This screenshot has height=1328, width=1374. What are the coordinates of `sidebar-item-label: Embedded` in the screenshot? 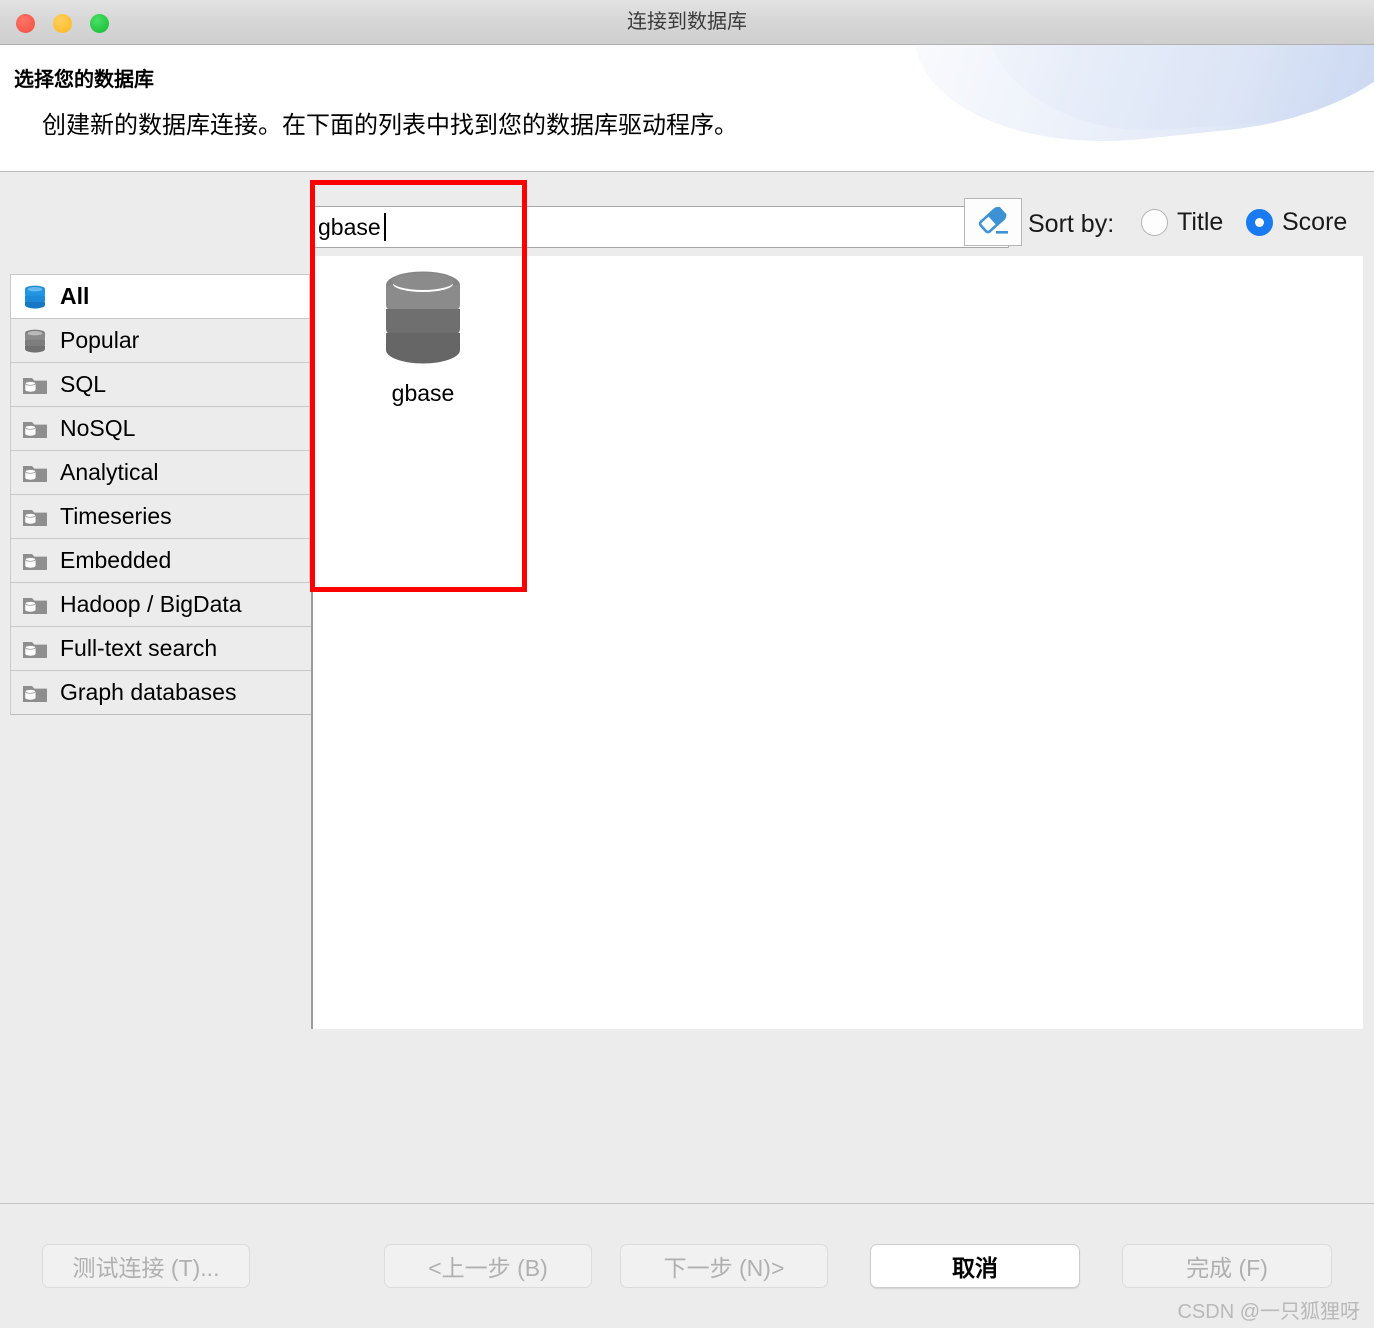 It's located at (116, 560).